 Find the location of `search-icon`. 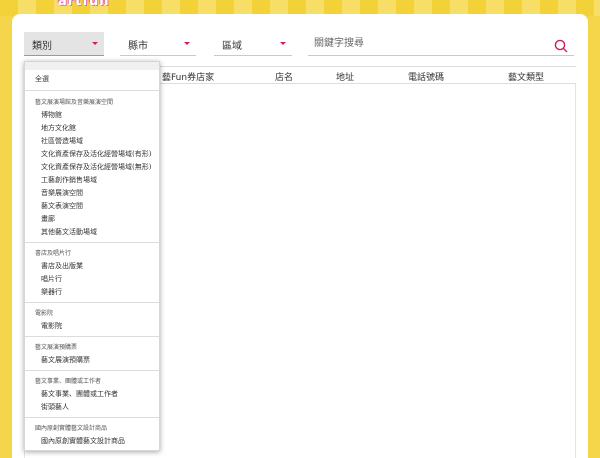

search-icon is located at coordinates (561, 46).